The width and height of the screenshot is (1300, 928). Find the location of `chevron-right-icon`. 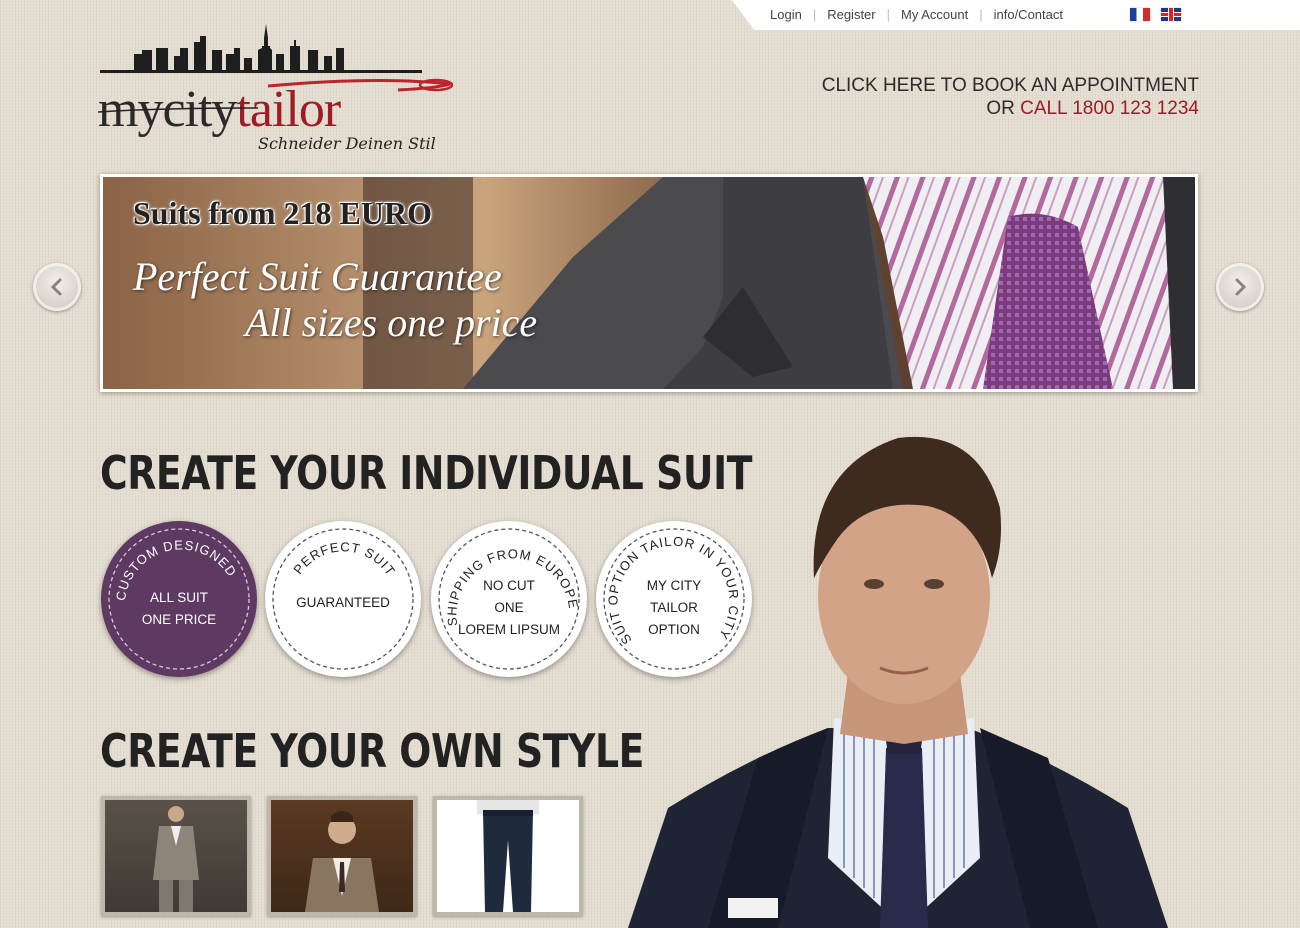

chevron-right-icon is located at coordinates (1241, 287).